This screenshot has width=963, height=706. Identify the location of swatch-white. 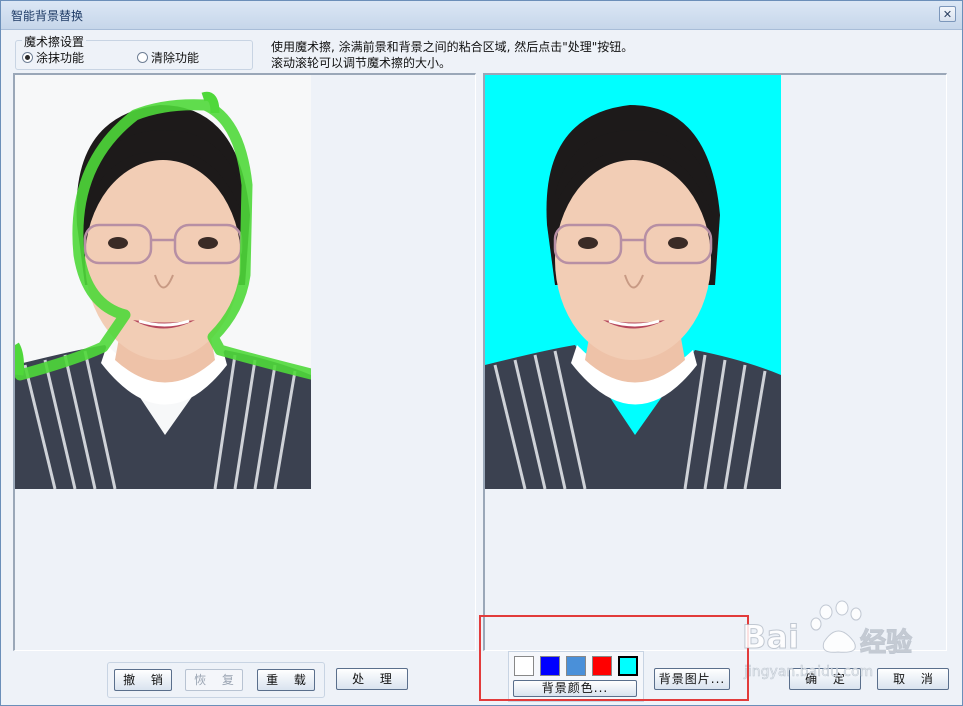
(524, 666).